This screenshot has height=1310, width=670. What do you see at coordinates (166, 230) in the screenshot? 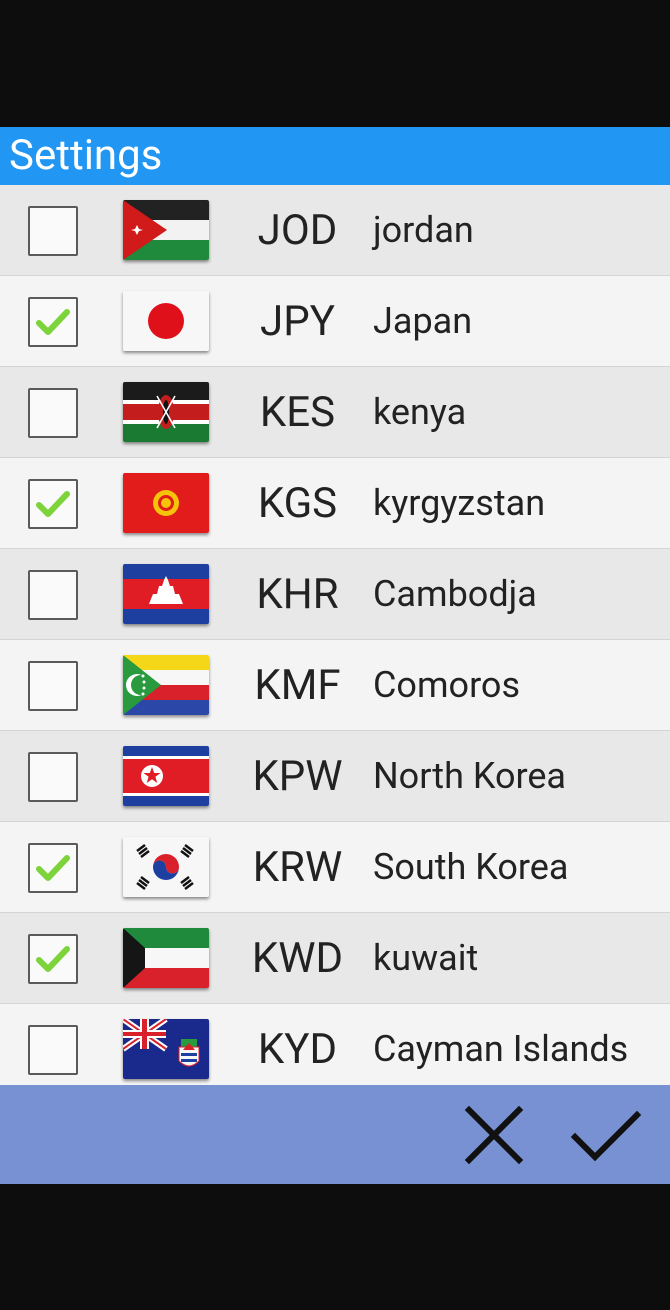
I see `jordan-flag-icon` at bounding box center [166, 230].